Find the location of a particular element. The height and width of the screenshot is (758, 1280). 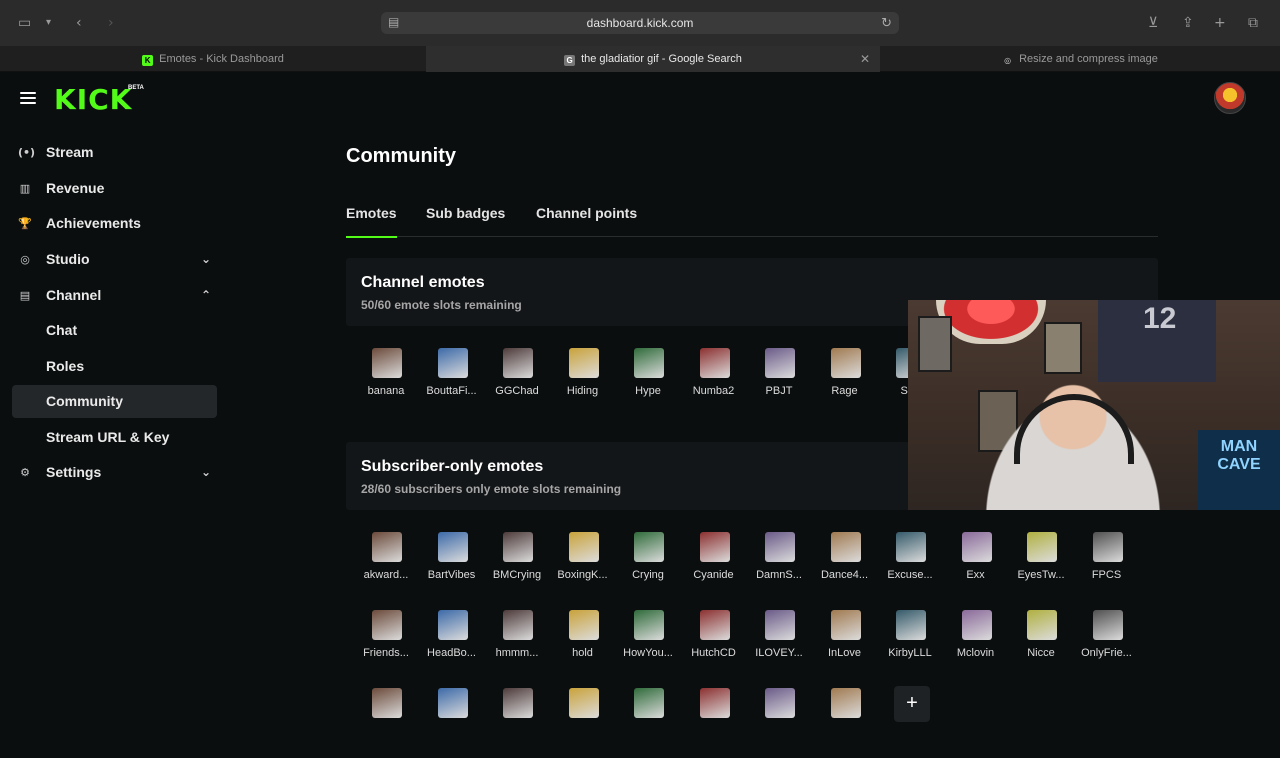

tab-google-search: Gthe gladiatior gif - Google Search is located at coordinates (653, 59).